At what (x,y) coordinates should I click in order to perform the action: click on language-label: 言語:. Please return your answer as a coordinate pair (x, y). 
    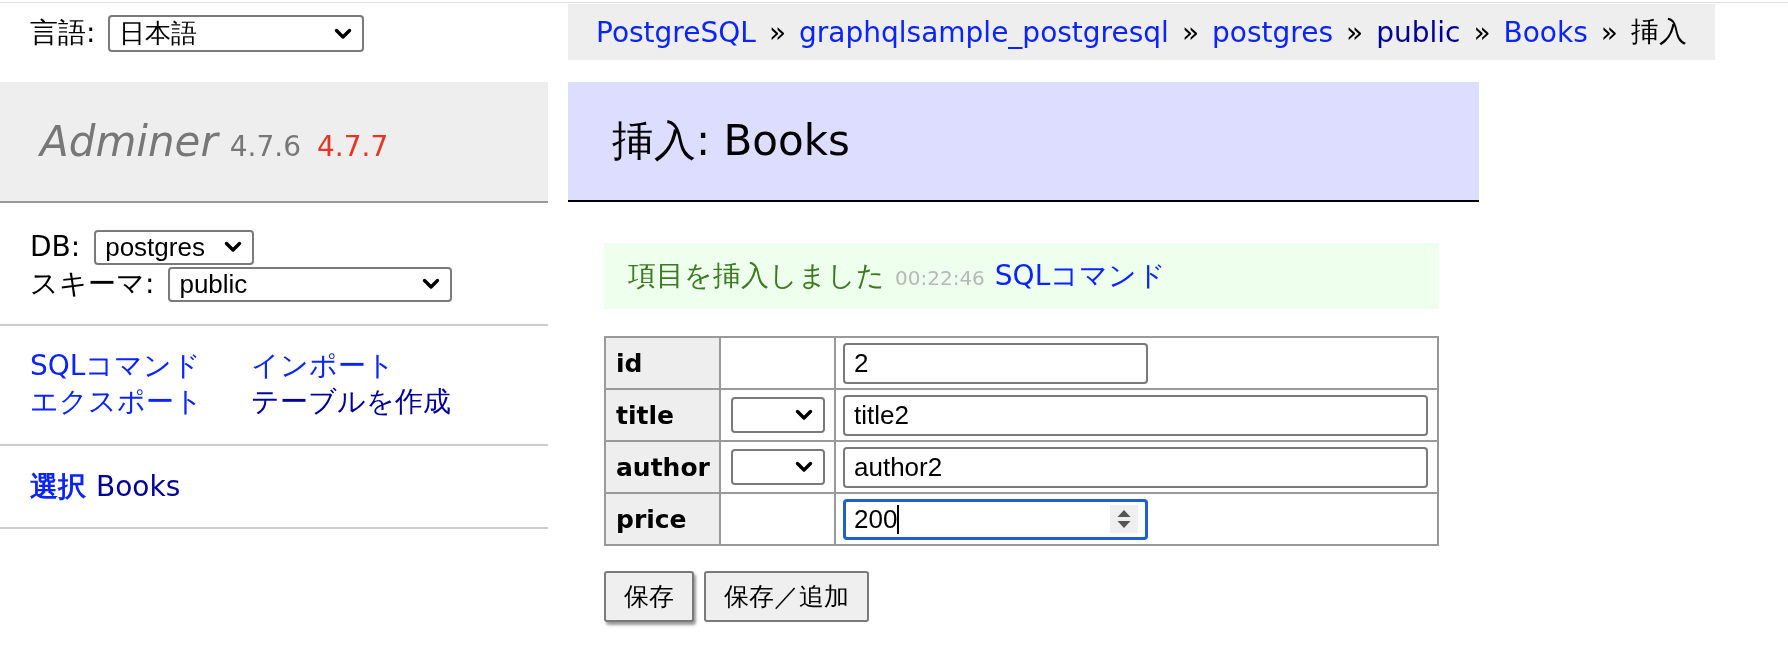
    Looking at the image, I should click on (63, 33).